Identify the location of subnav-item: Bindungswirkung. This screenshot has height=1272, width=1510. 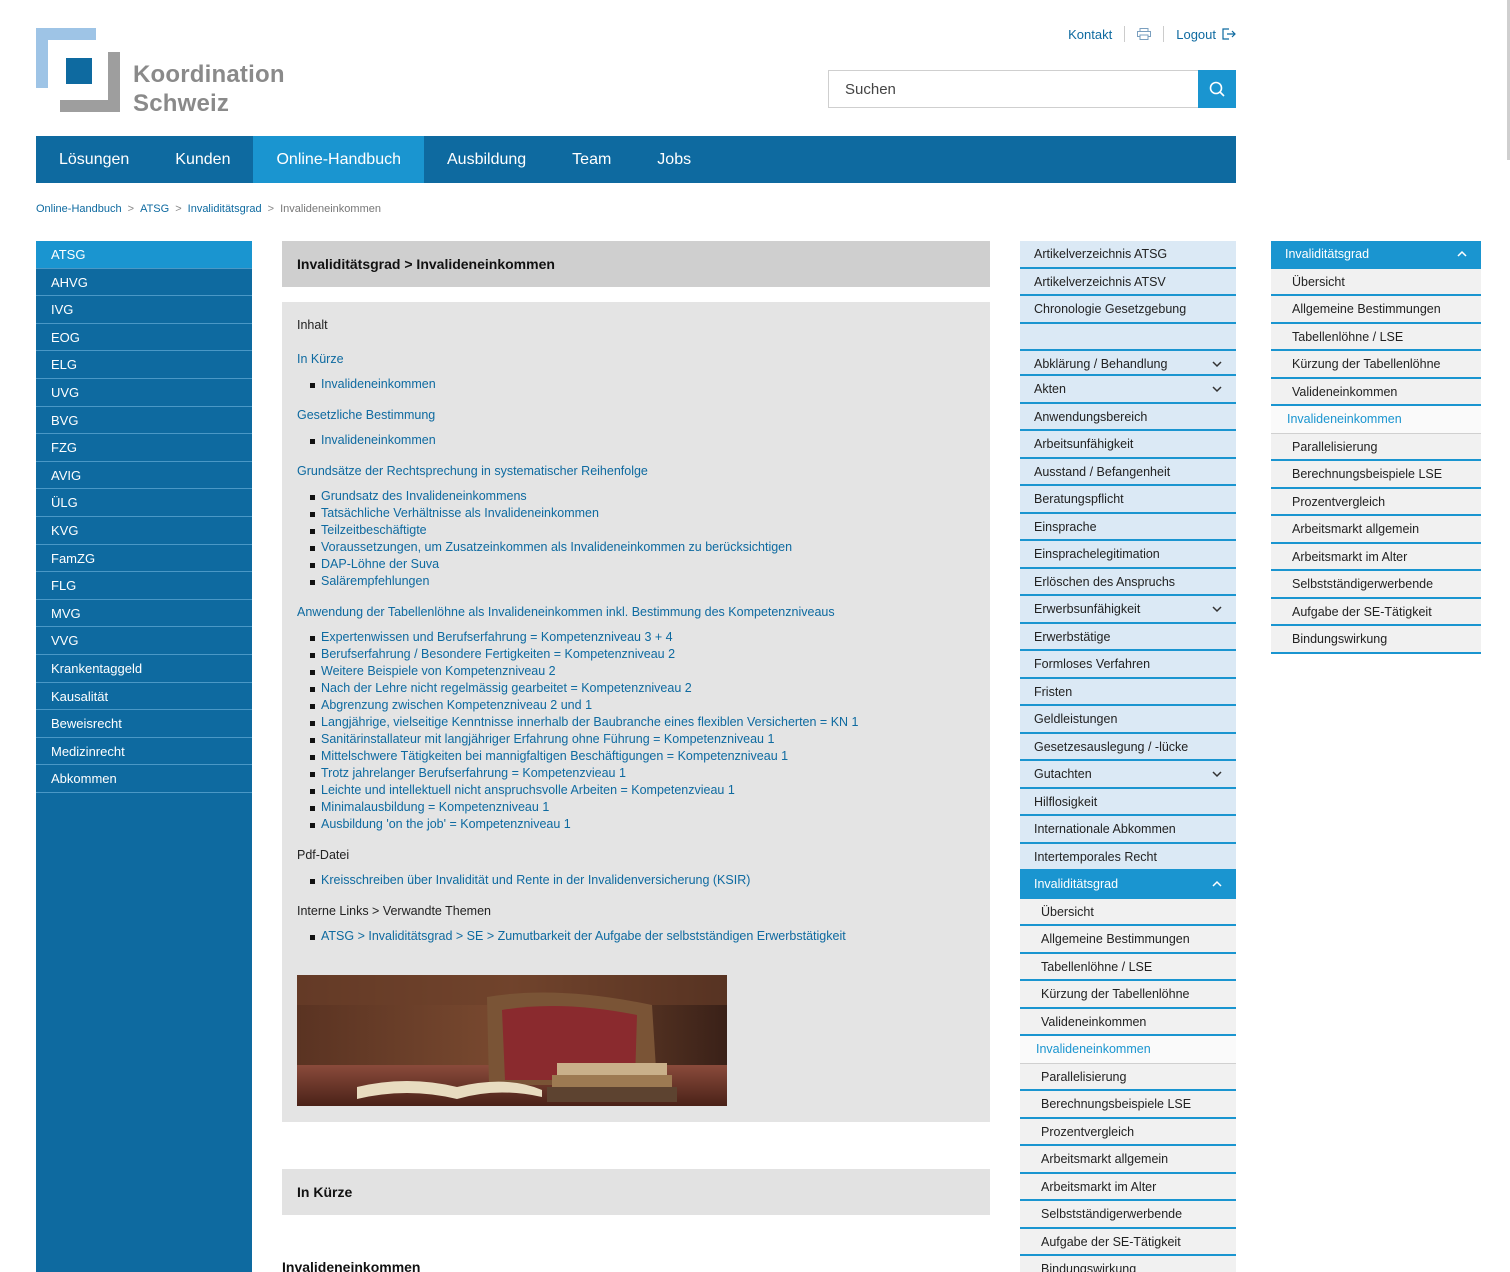
(1376, 640).